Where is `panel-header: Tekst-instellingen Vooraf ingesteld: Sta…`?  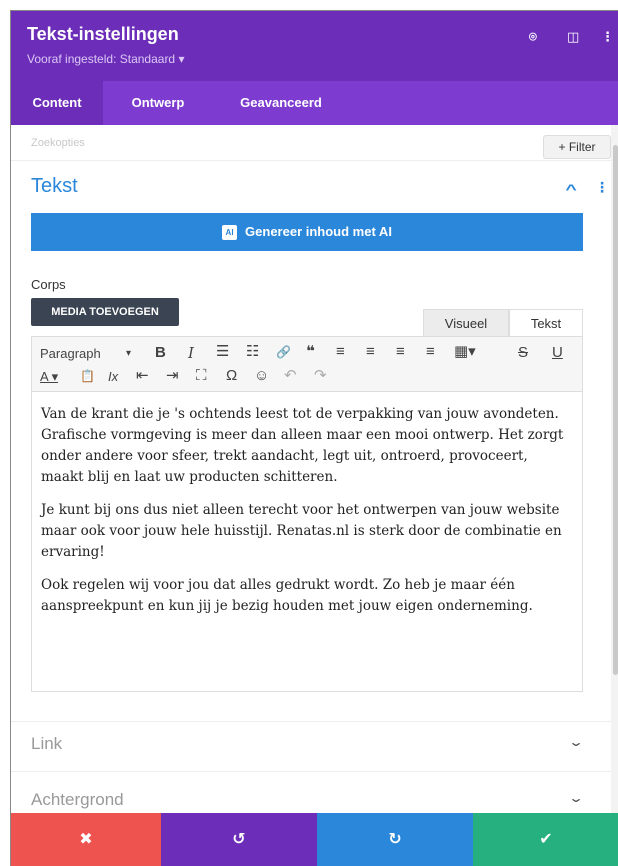
panel-header: Tekst-instellingen Vooraf ingesteld: Sta… is located at coordinates (314, 46).